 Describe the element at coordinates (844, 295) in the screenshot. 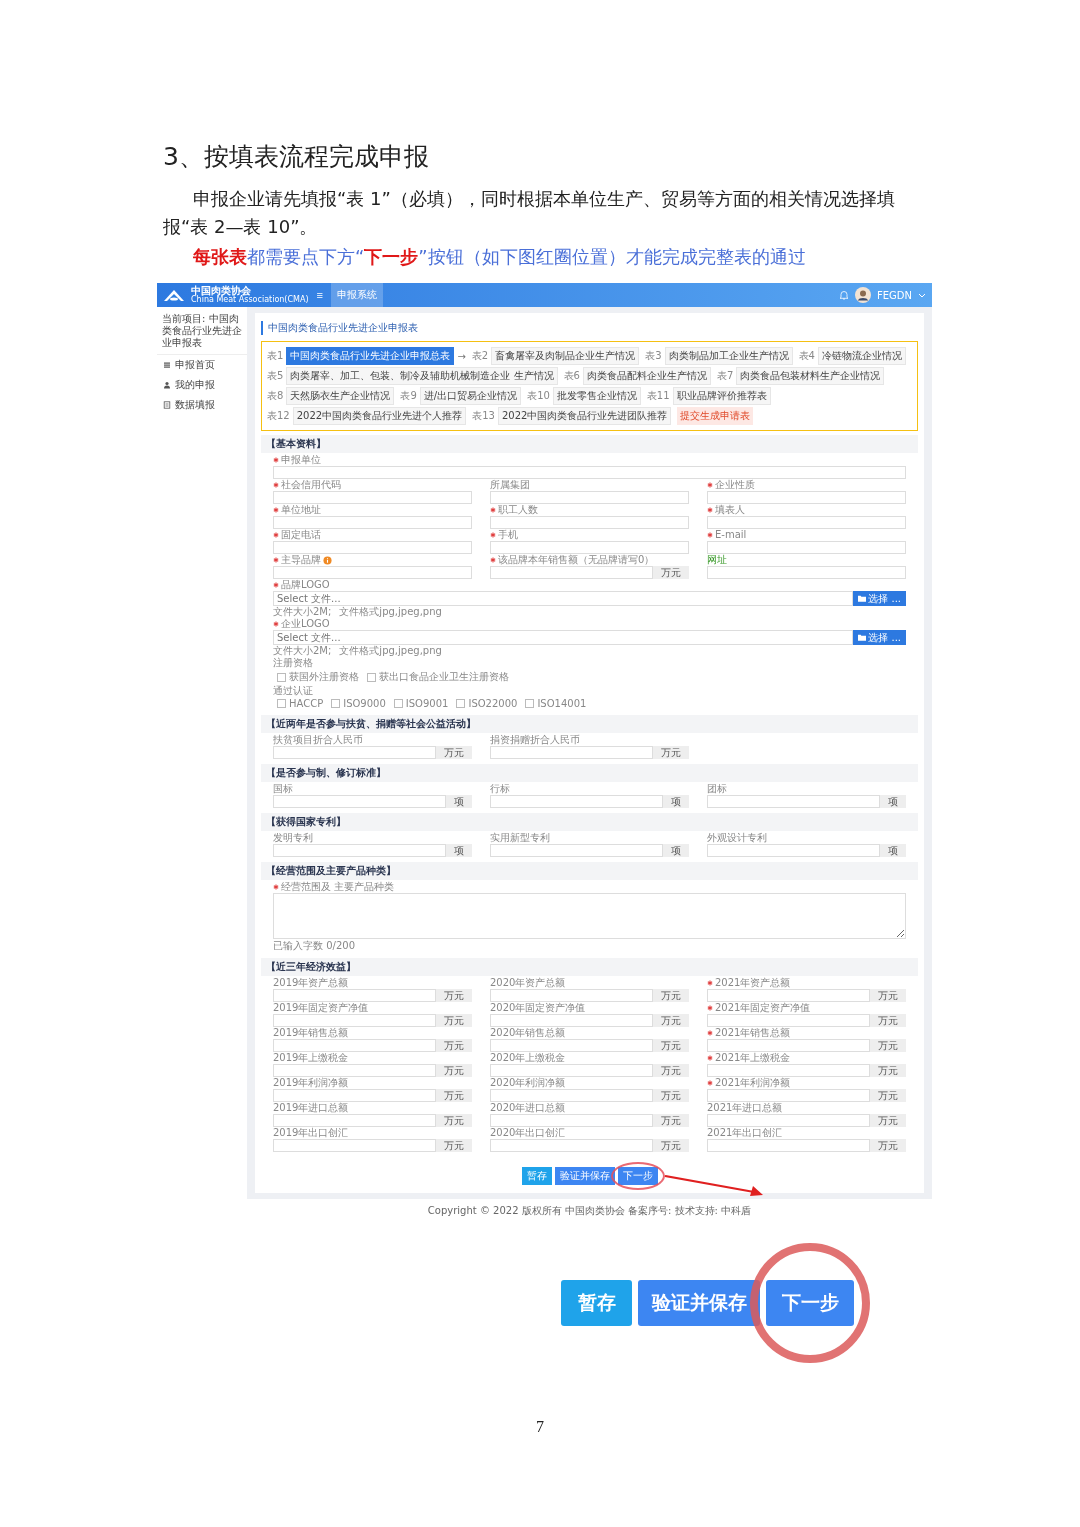

I see `bell-icon` at that location.